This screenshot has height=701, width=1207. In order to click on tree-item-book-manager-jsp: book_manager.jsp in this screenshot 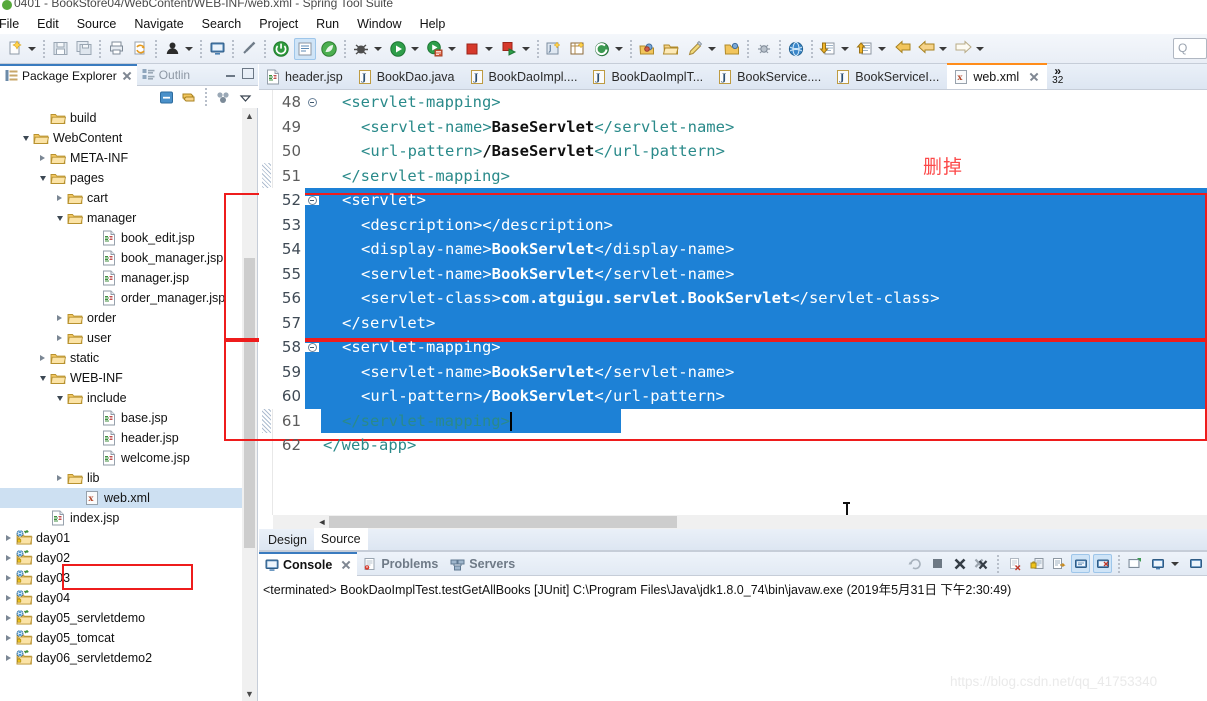, I will do `click(121, 258)`.